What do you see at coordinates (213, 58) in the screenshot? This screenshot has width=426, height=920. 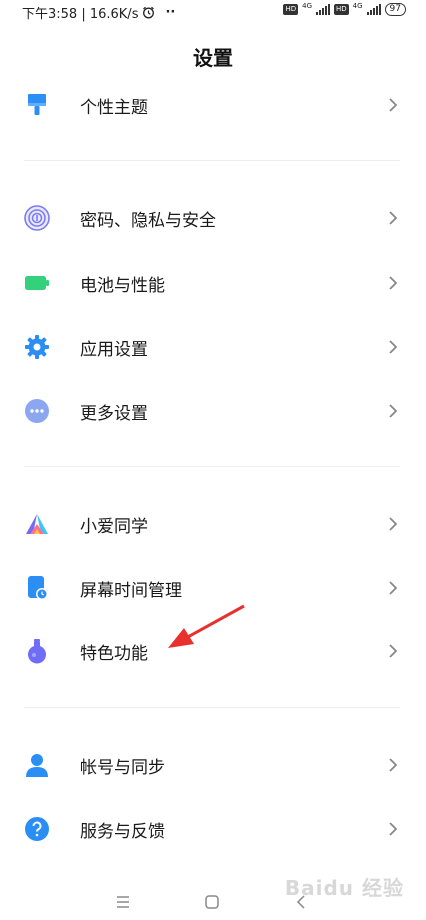 I see `page-title: 设置` at bounding box center [213, 58].